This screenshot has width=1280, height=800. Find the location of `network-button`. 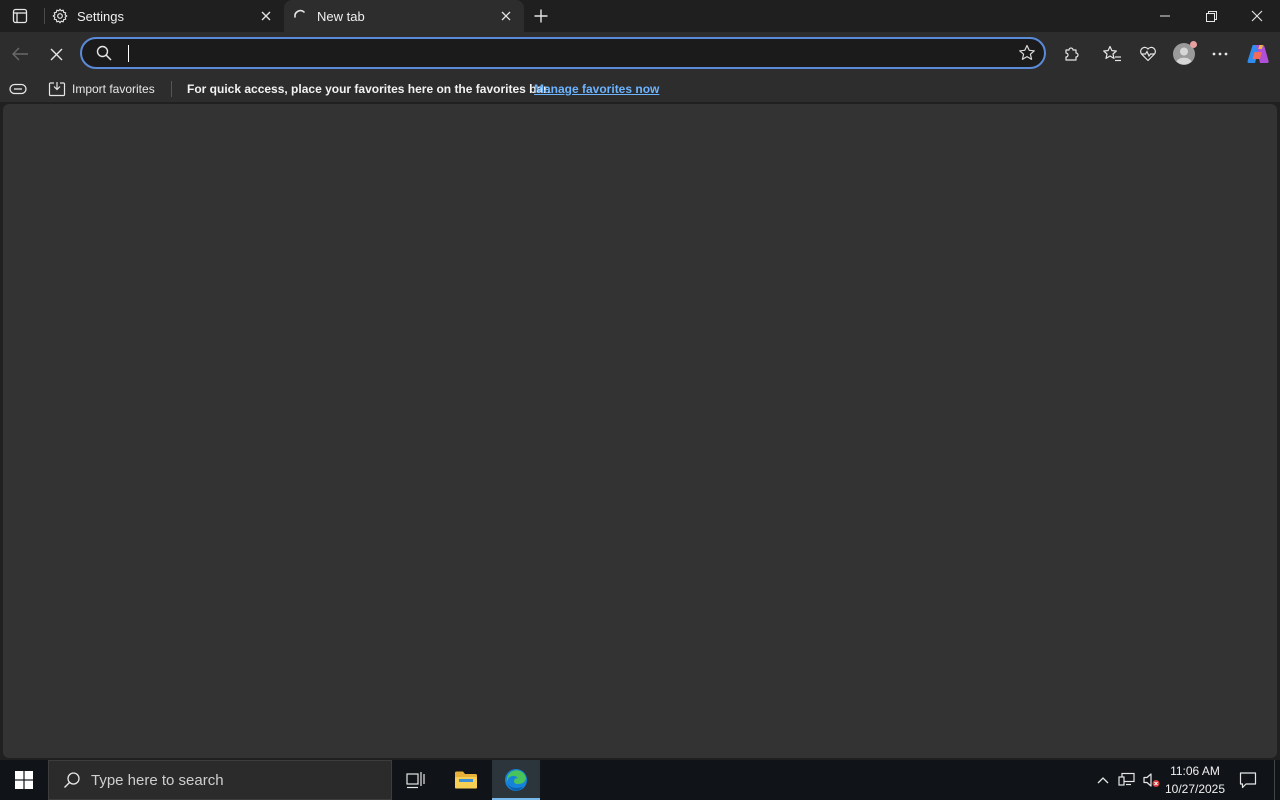

network-button is located at coordinates (1127, 780).